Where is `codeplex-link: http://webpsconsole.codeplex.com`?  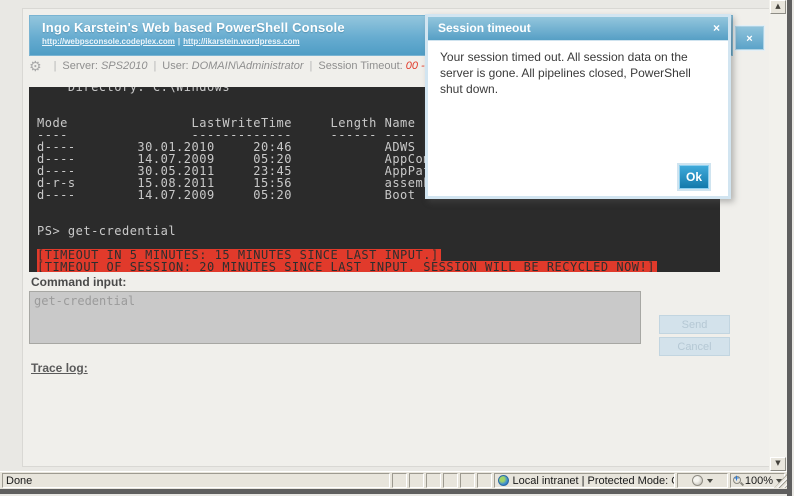
codeplex-link: http://webpsconsole.codeplex.com is located at coordinates (108, 41).